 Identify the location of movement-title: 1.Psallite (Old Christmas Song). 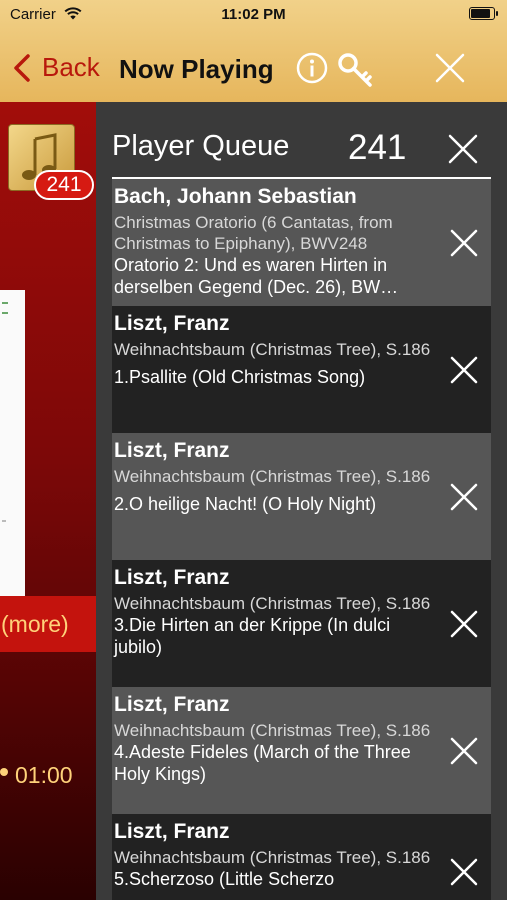
(240, 377).